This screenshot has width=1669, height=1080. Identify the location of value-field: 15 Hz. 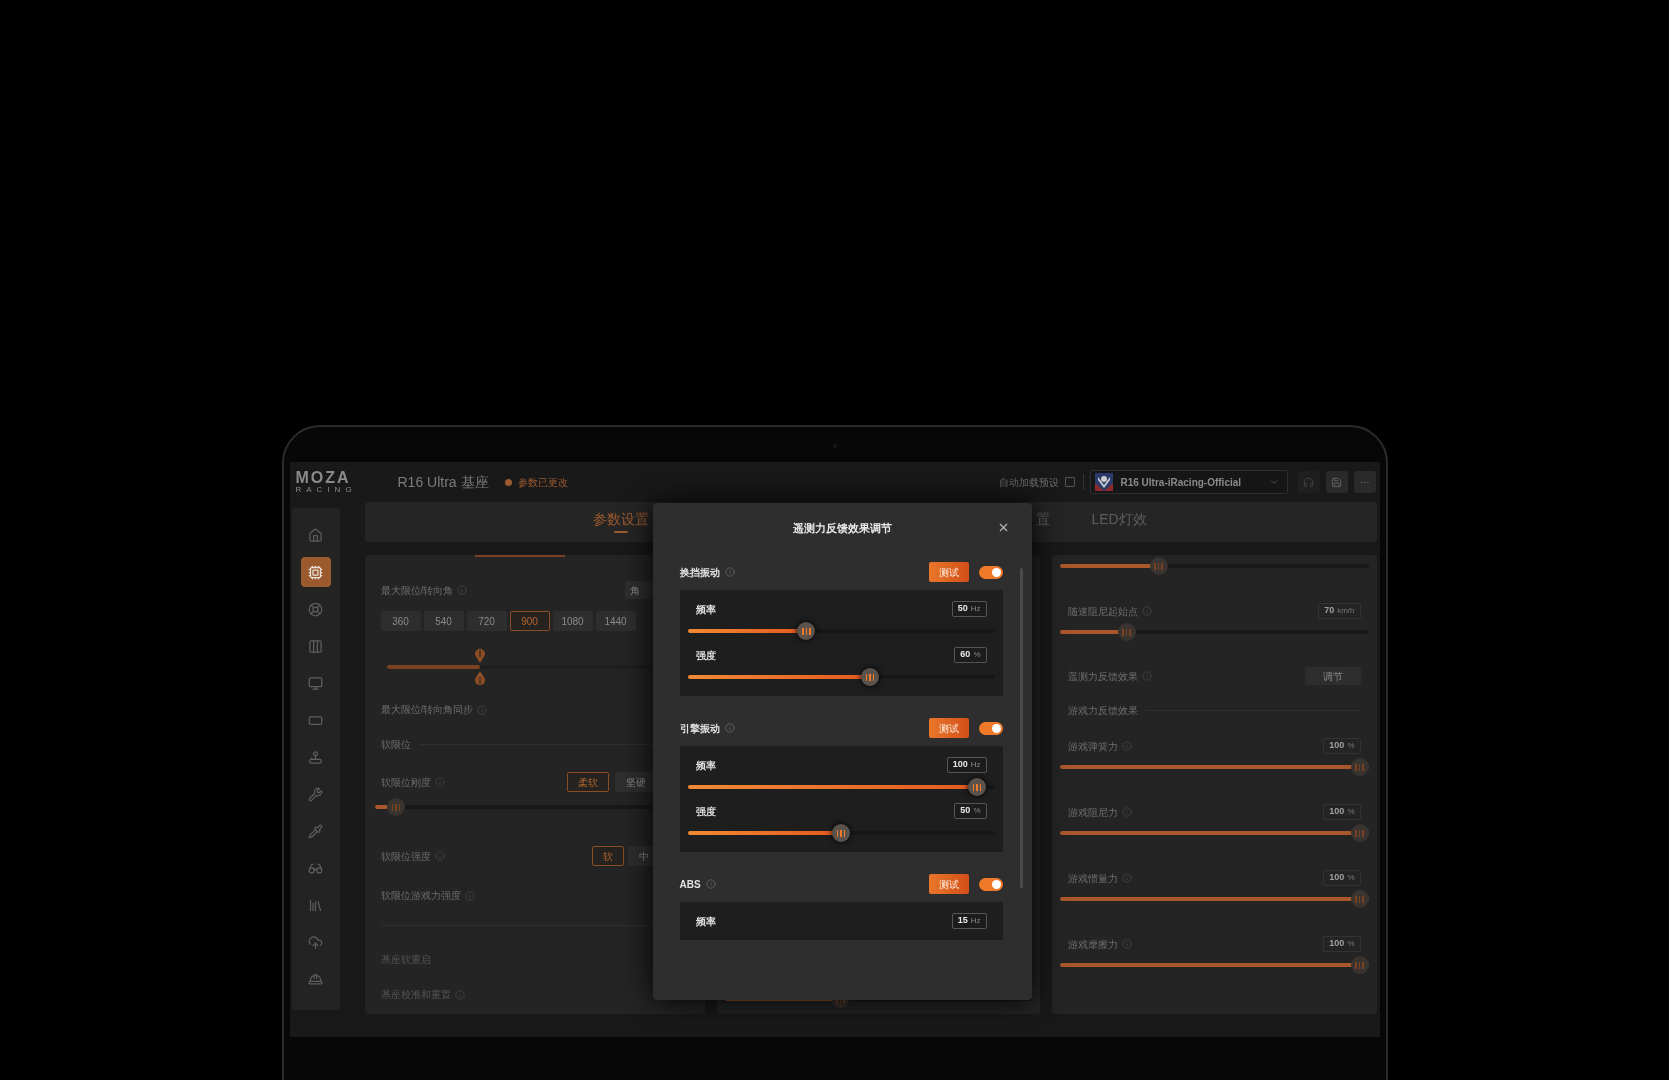
(969, 921).